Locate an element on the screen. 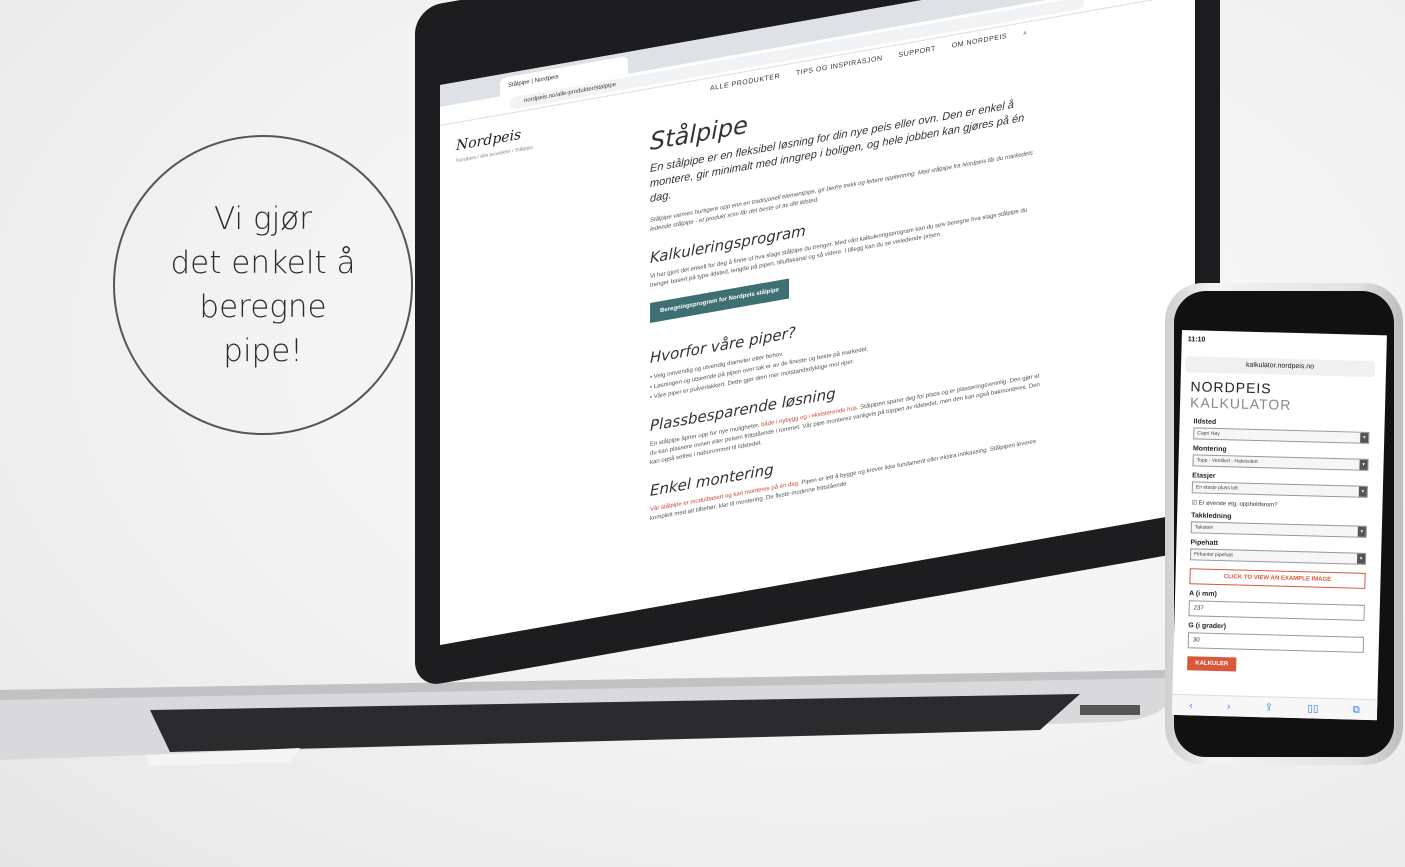  pipehatt-select: Firkantet pipehatt ▾ is located at coordinates (1278, 556).